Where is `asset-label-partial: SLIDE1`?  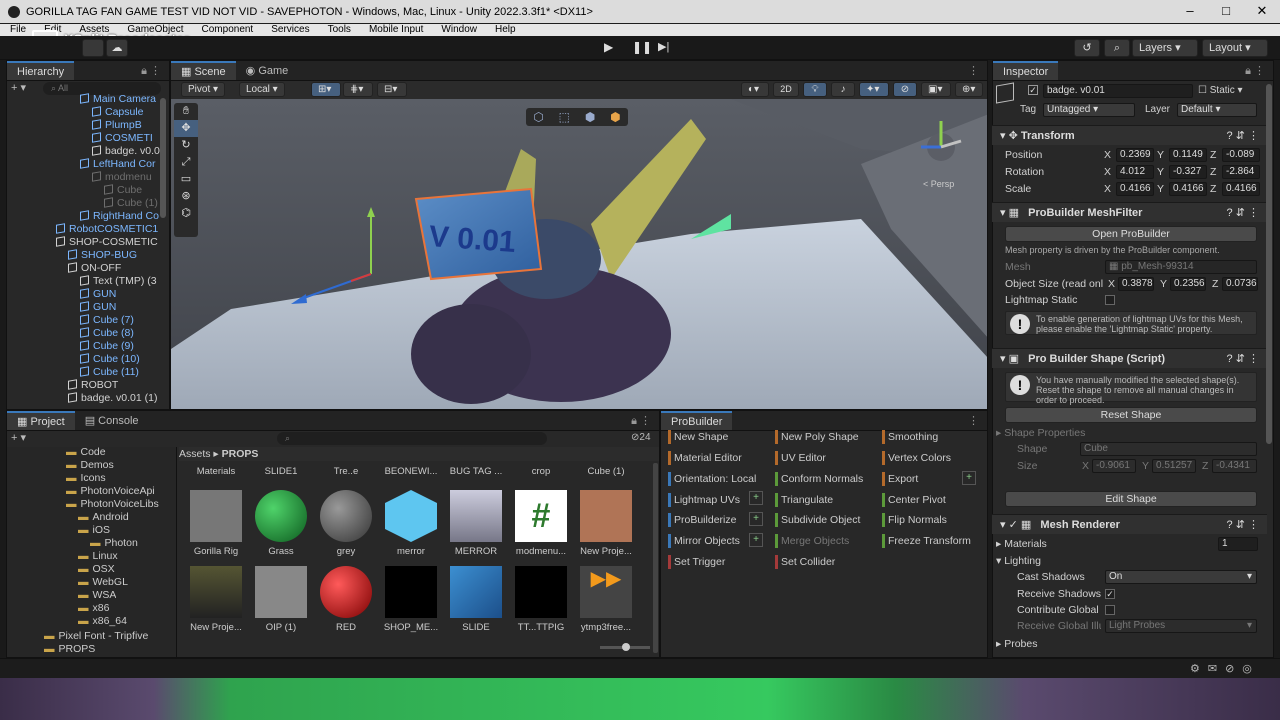
asset-label-partial: SLIDE1 is located at coordinates (281, 472).